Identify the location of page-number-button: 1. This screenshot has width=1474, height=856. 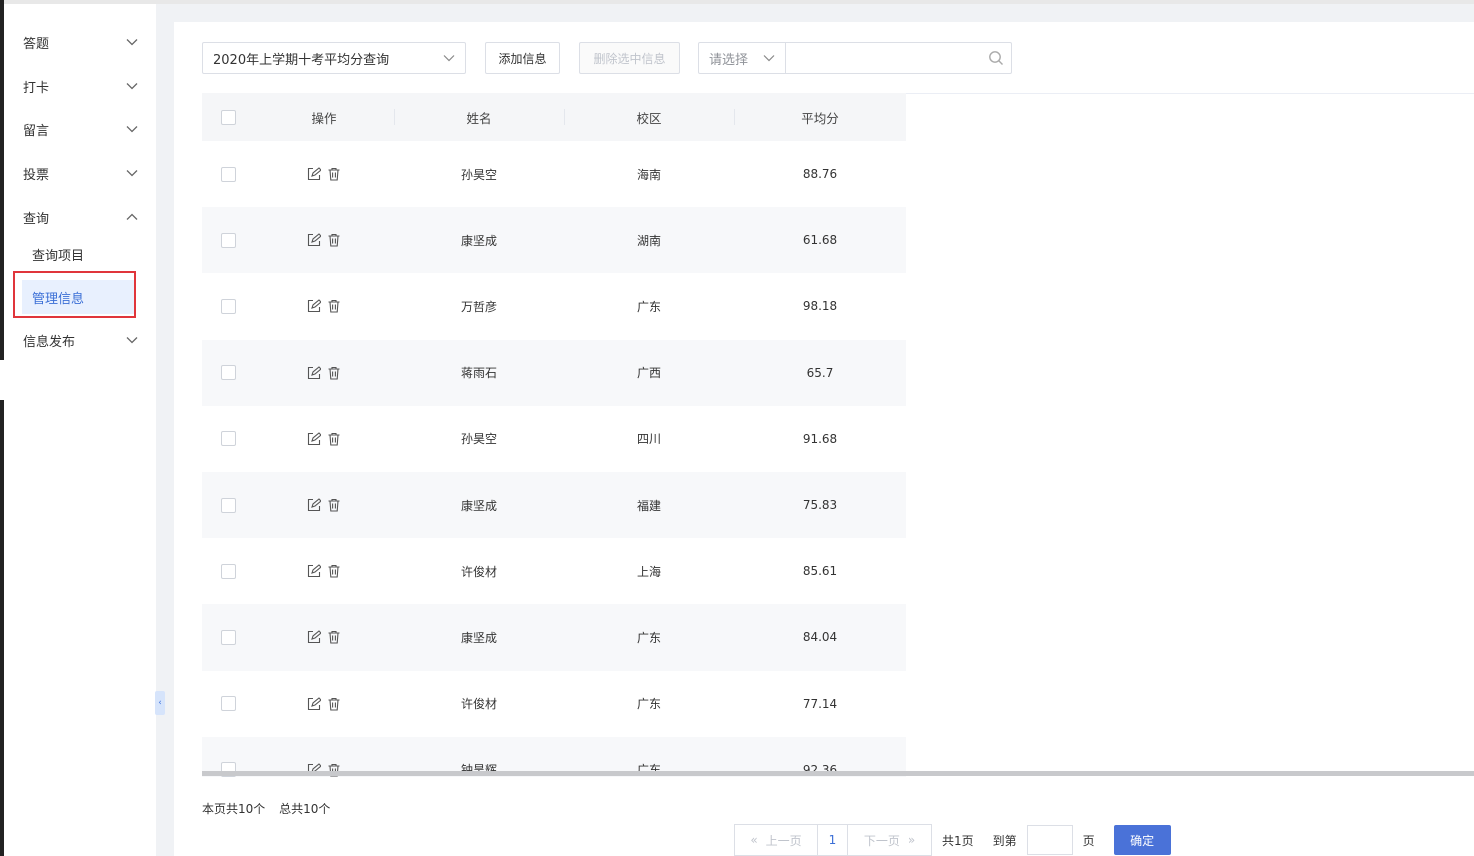
(833, 840).